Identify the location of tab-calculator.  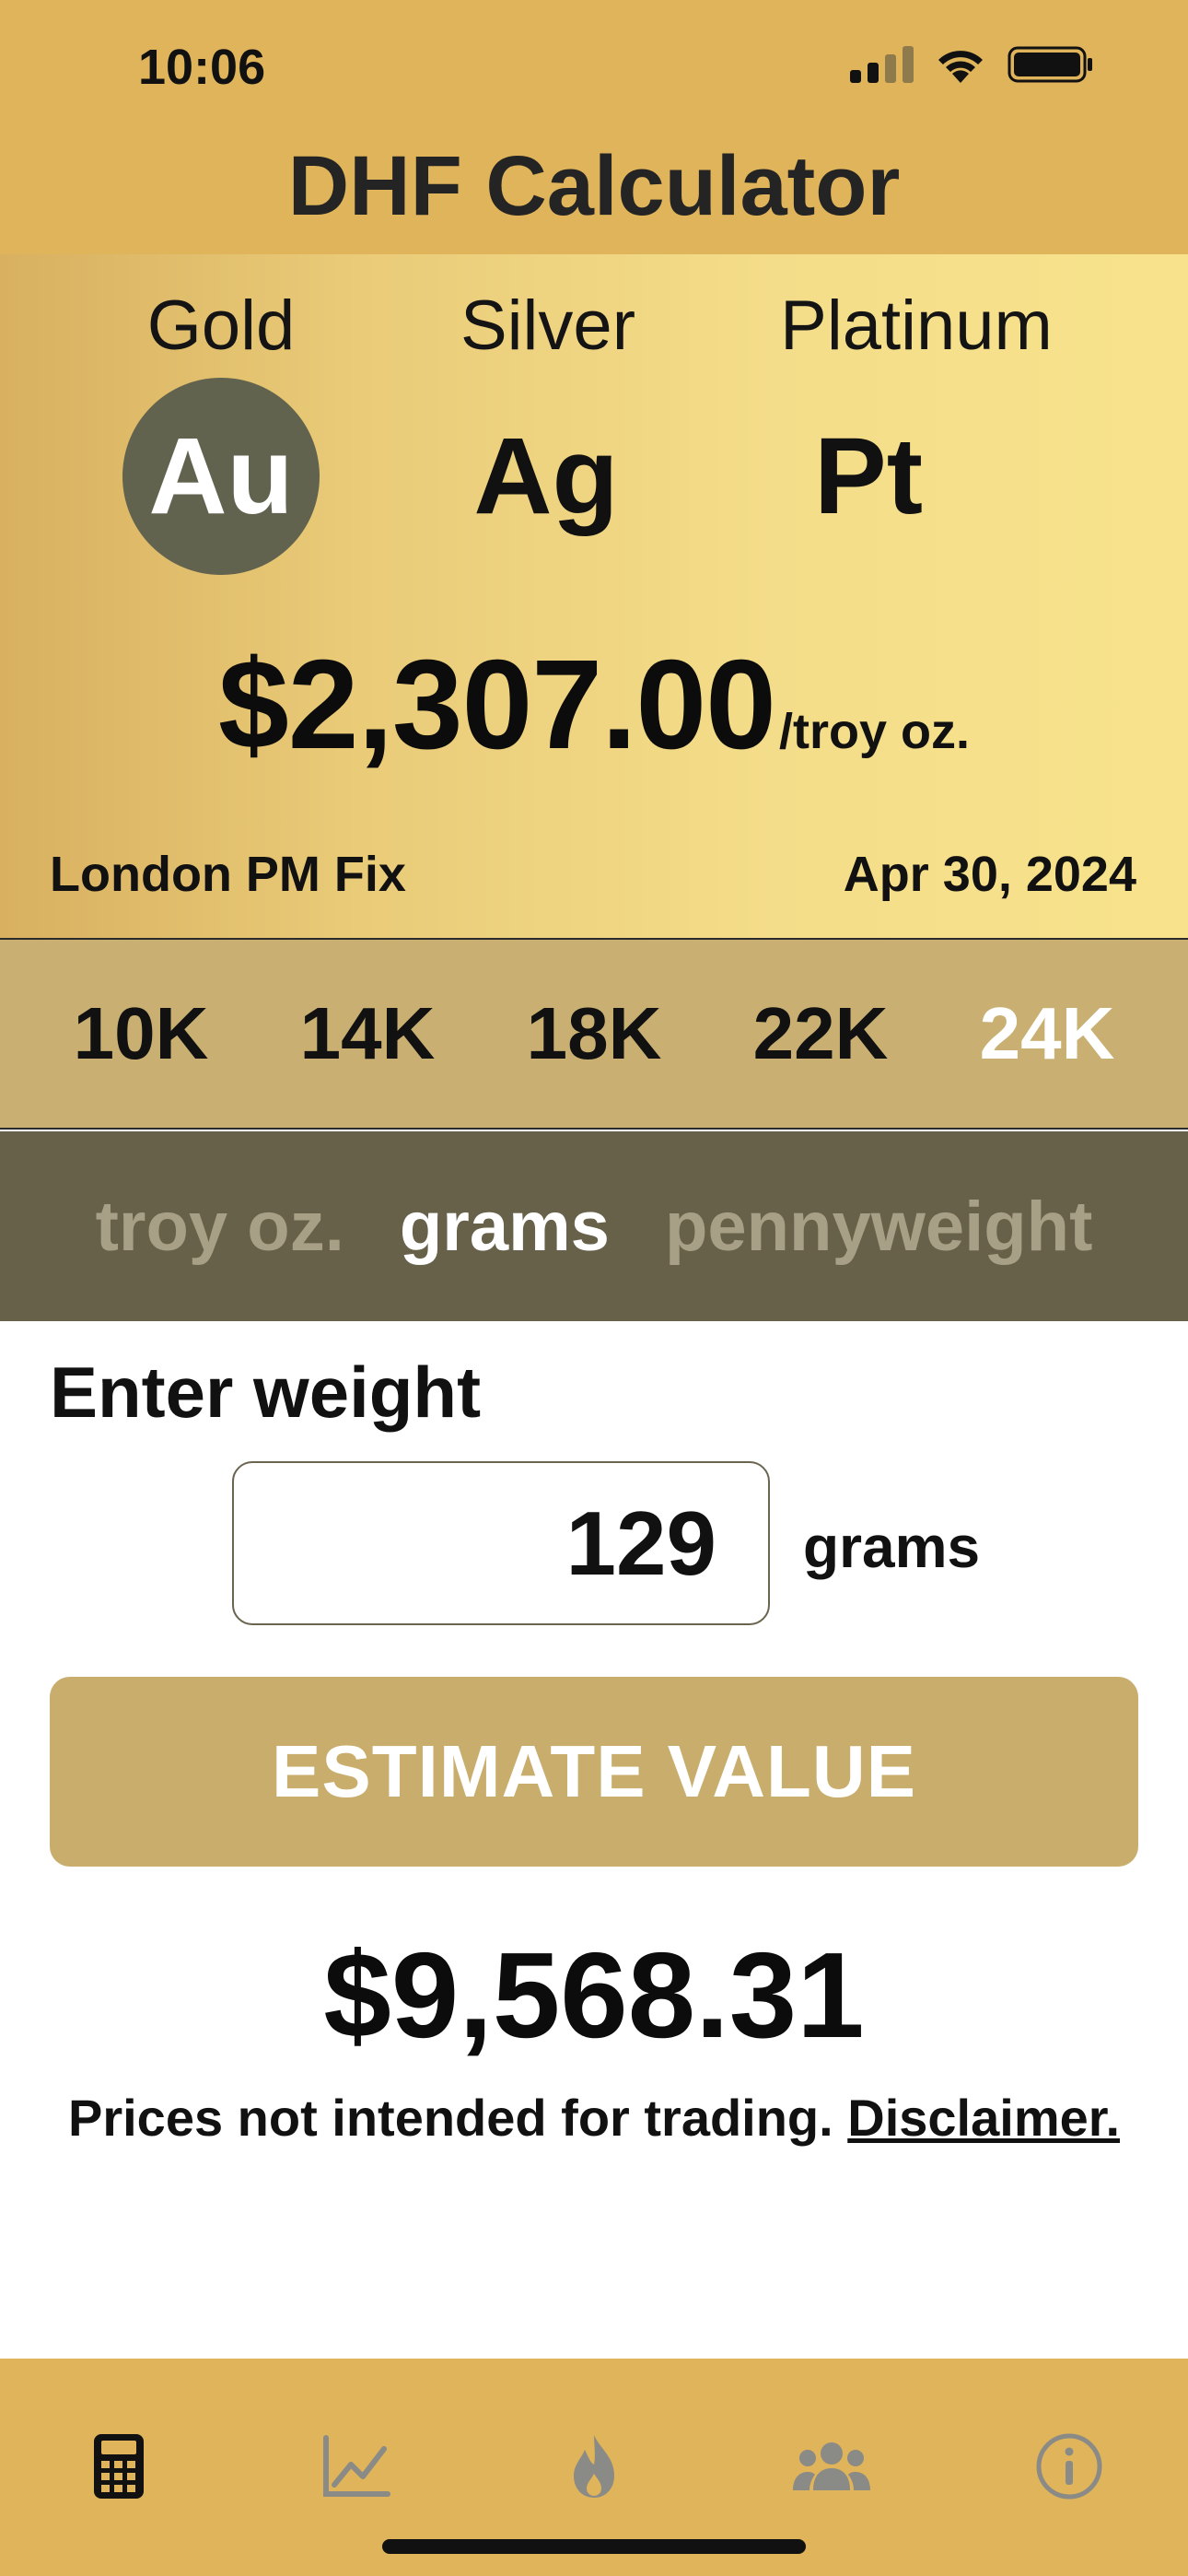
(119, 2466).